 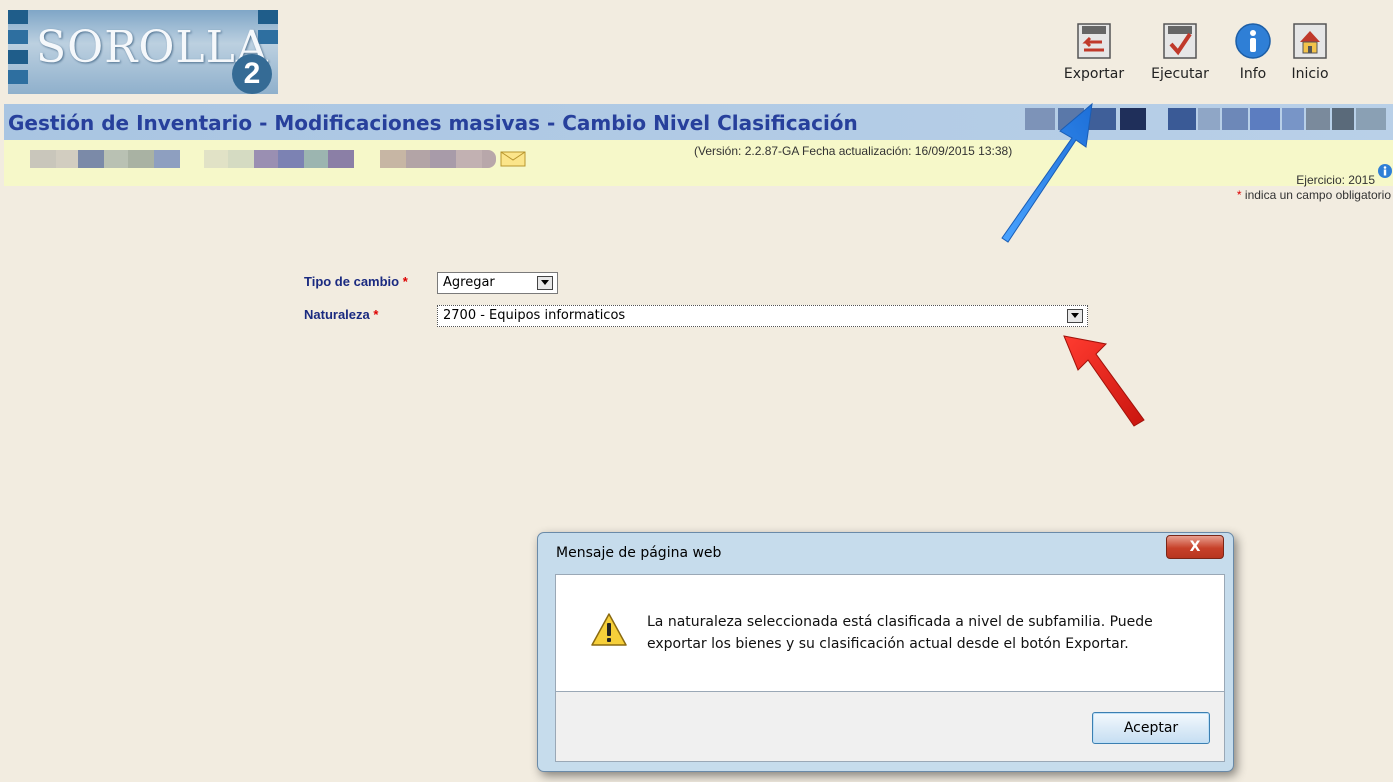 What do you see at coordinates (497, 283) in the screenshot?
I see `tipo-cambio-select: Agregar` at bounding box center [497, 283].